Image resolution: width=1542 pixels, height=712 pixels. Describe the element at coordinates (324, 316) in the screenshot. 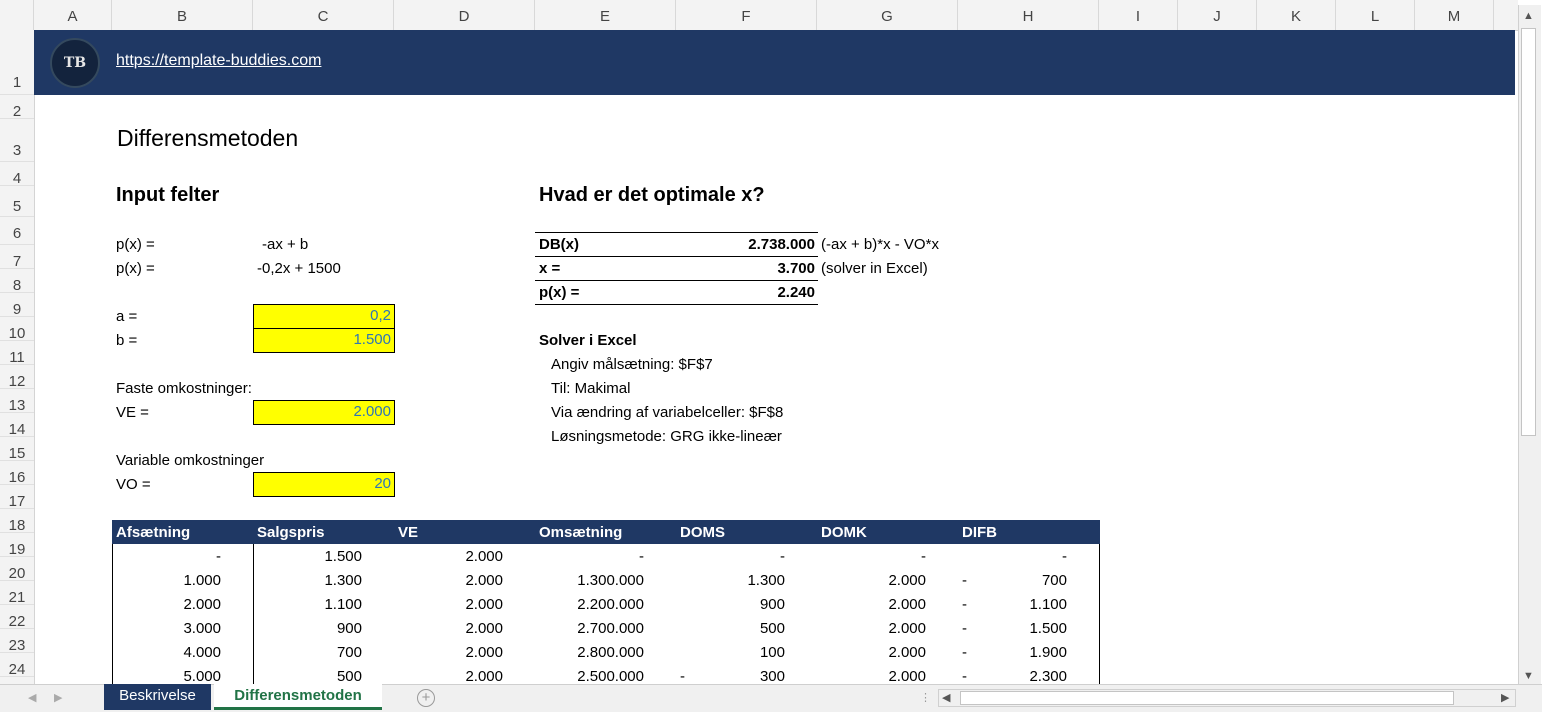

I see `a-input-cell: 0,2` at that location.